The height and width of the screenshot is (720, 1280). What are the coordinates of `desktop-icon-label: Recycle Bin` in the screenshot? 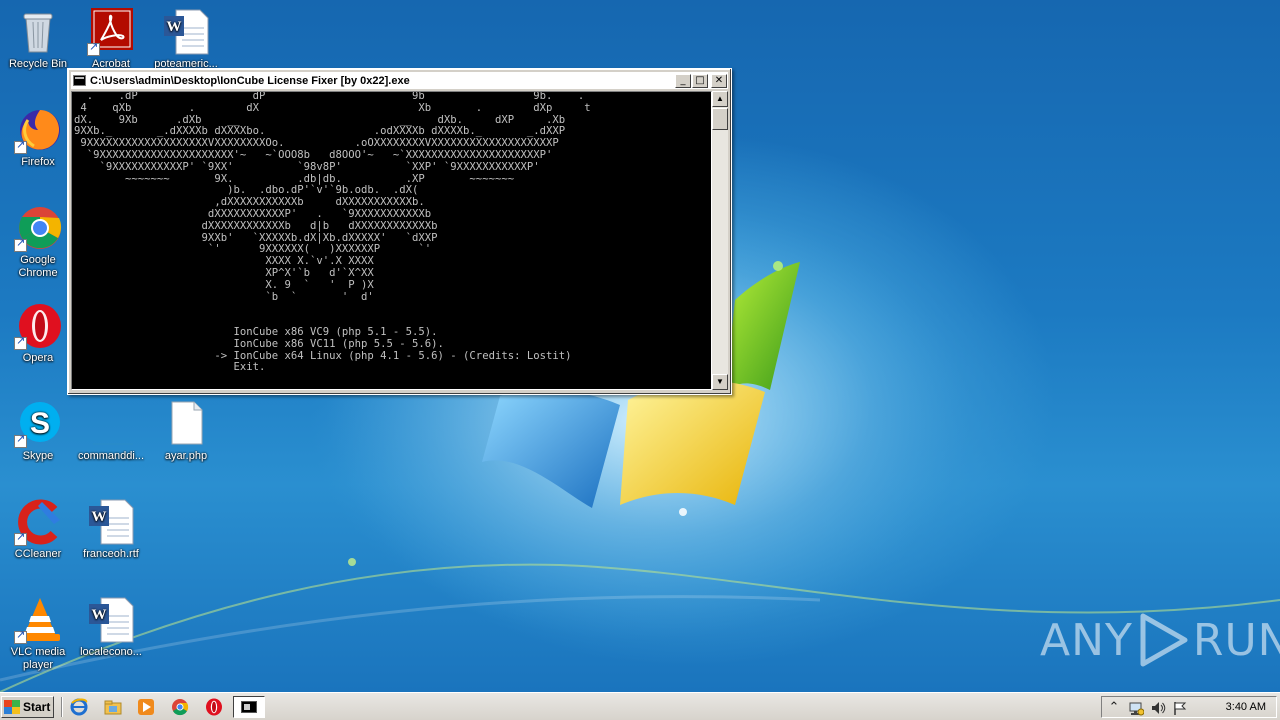 It's located at (38, 64).